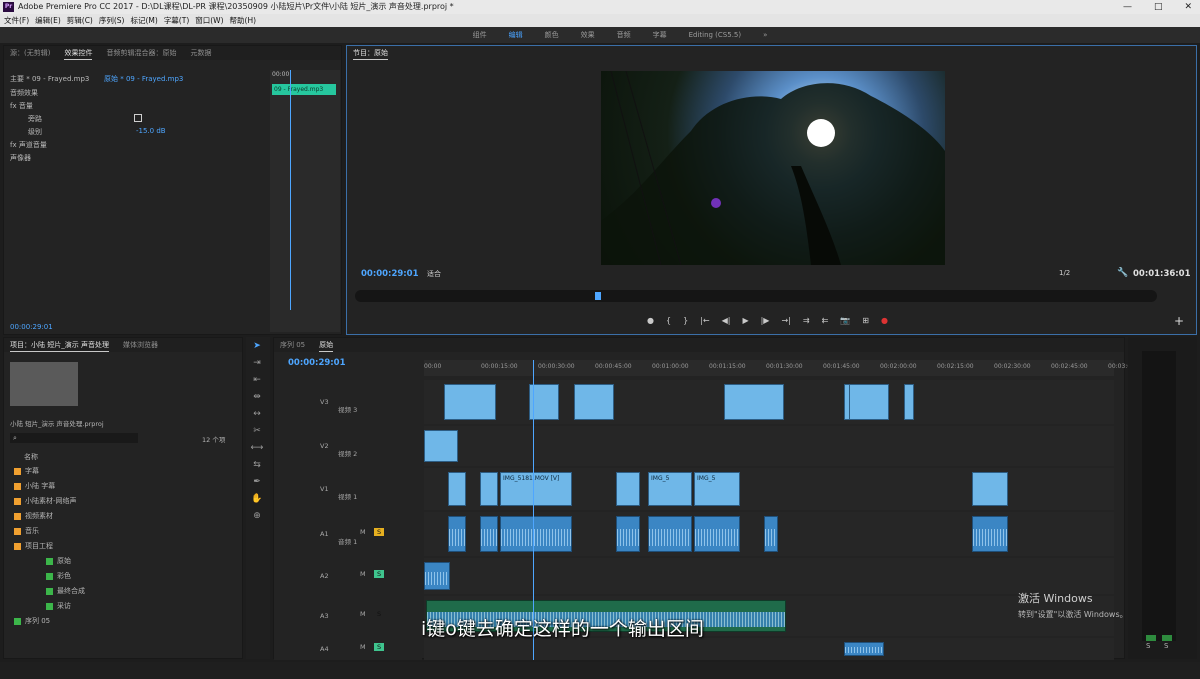 The image size is (1200, 679). I want to click on workspace-titles: 字幕, so click(660, 35).